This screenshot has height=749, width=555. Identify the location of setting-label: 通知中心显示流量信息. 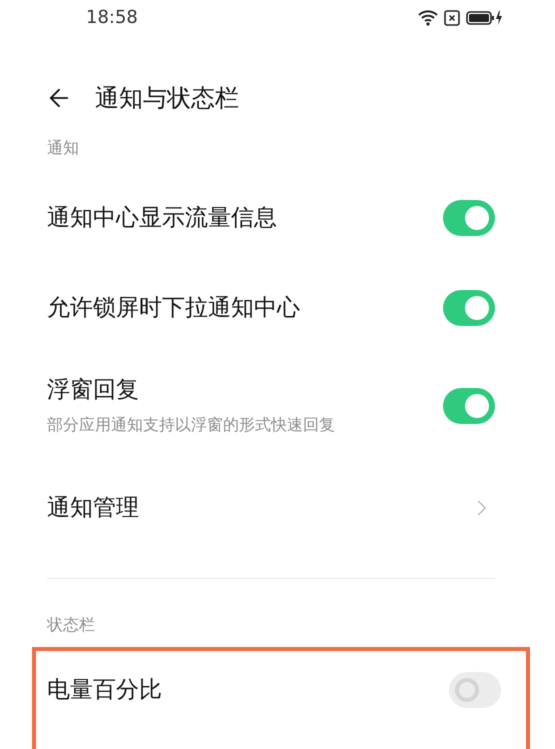
(162, 218).